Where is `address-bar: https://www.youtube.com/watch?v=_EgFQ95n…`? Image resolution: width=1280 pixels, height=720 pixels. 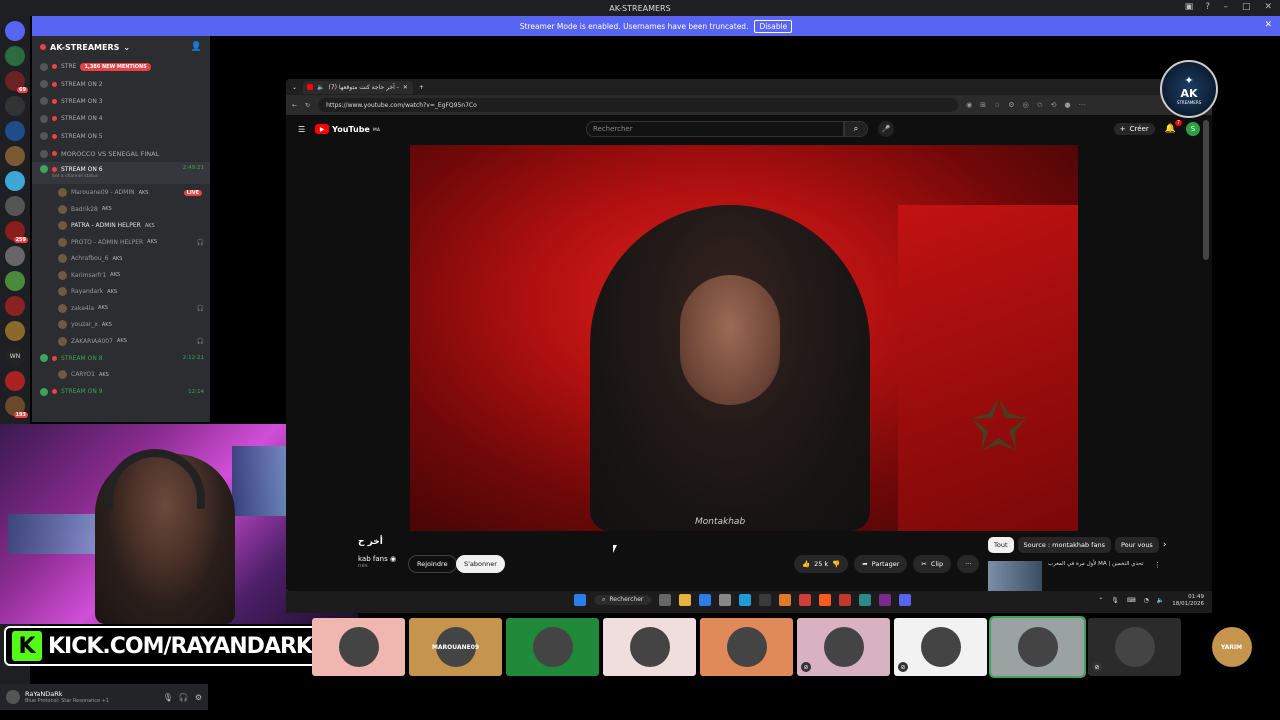 address-bar: https://www.youtube.com/watch?v=_EgFQ95n… is located at coordinates (638, 105).